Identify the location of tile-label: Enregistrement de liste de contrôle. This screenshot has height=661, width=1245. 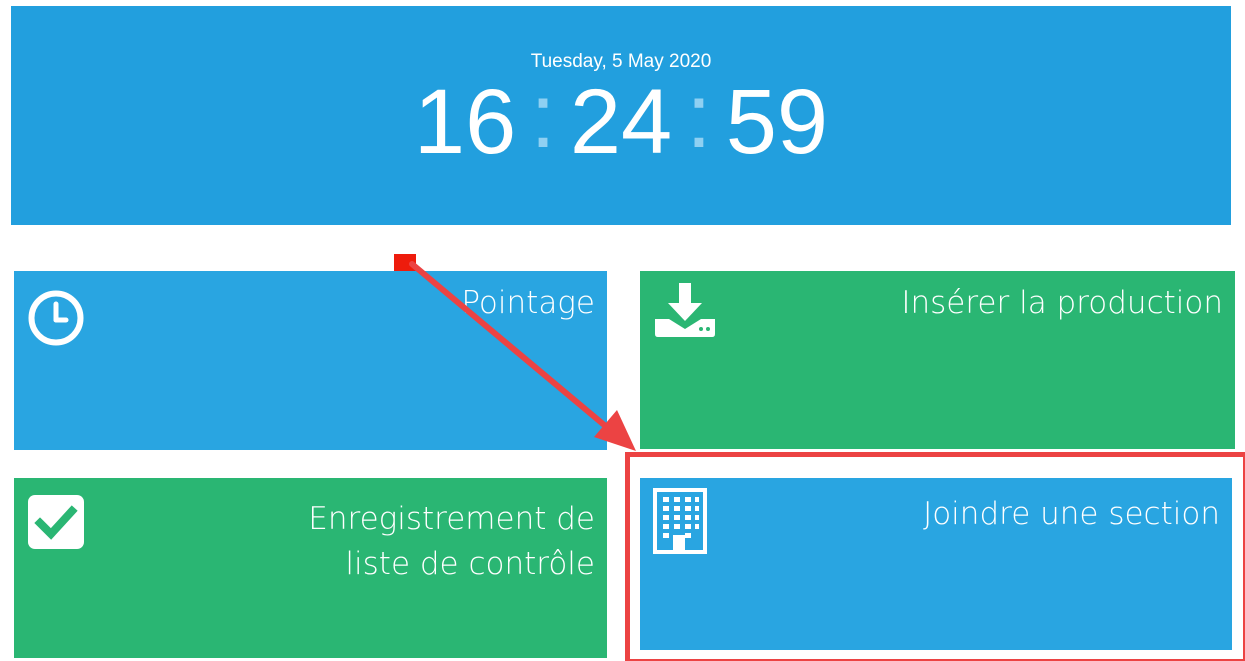
(451, 542).